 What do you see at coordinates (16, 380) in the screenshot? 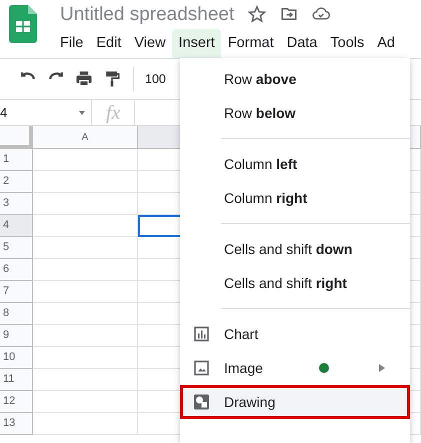
I see `row-header: 11` at bounding box center [16, 380].